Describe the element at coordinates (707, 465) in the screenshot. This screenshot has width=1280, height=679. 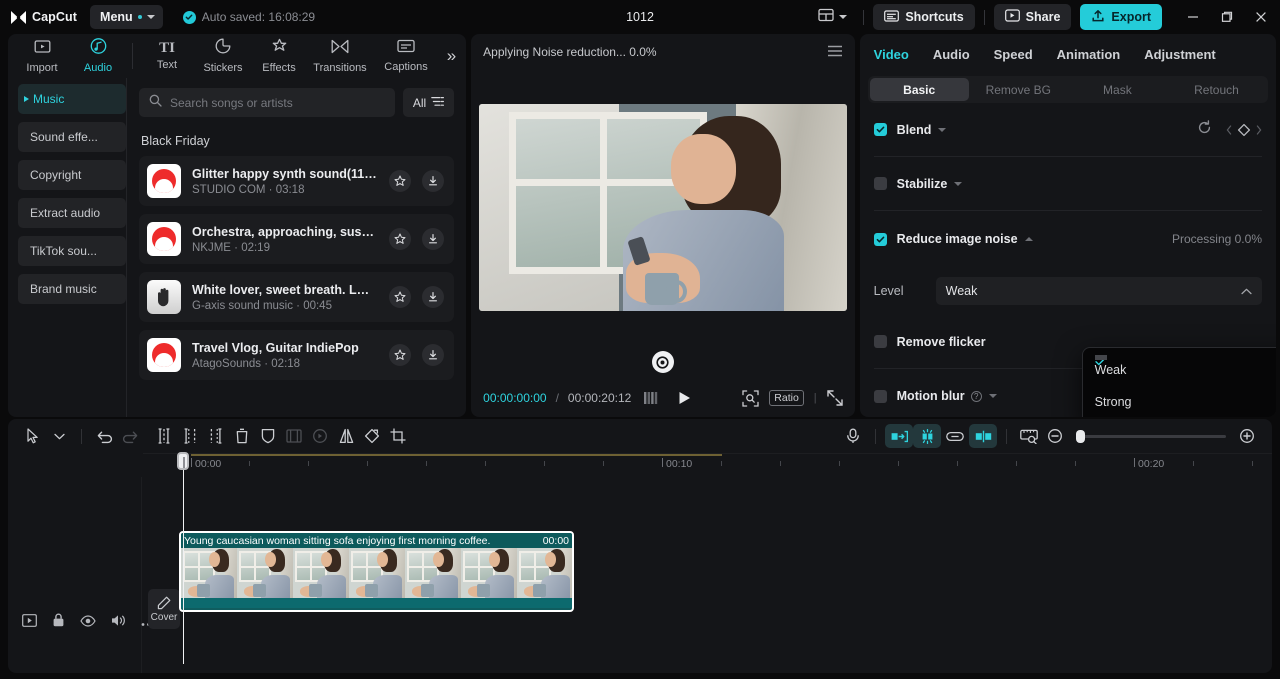
I see `timeline-ruler: 00:00 00:10 00:20 00:30 00:40` at that location.